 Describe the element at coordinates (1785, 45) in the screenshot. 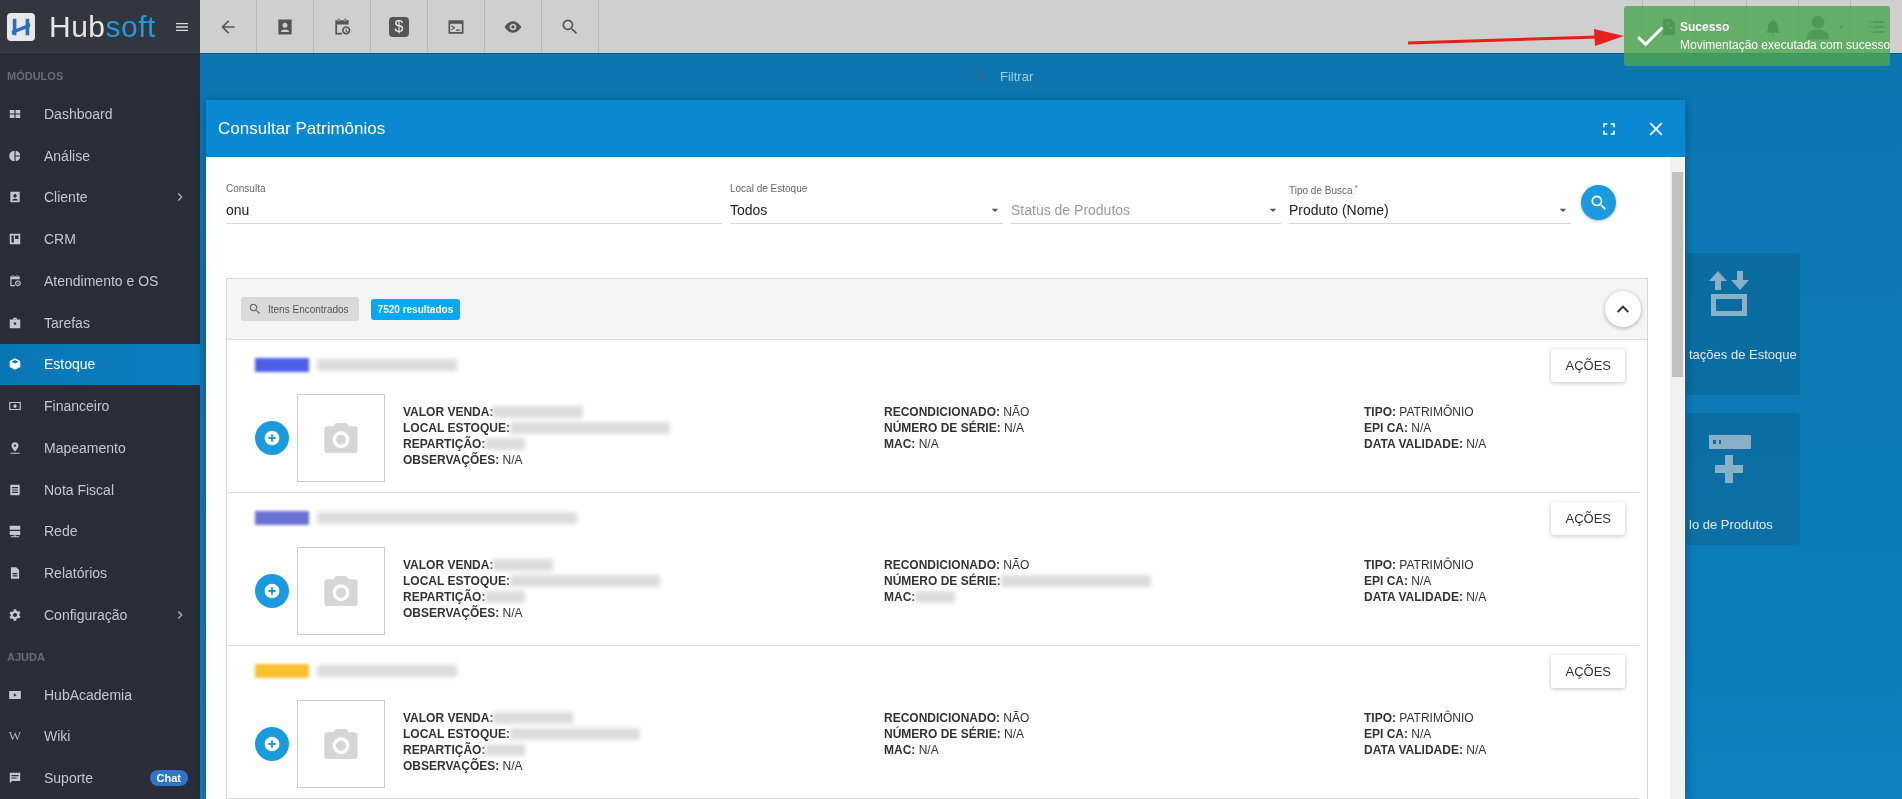

I see `toast-message: Movimentação executada com sucesso` at that location.